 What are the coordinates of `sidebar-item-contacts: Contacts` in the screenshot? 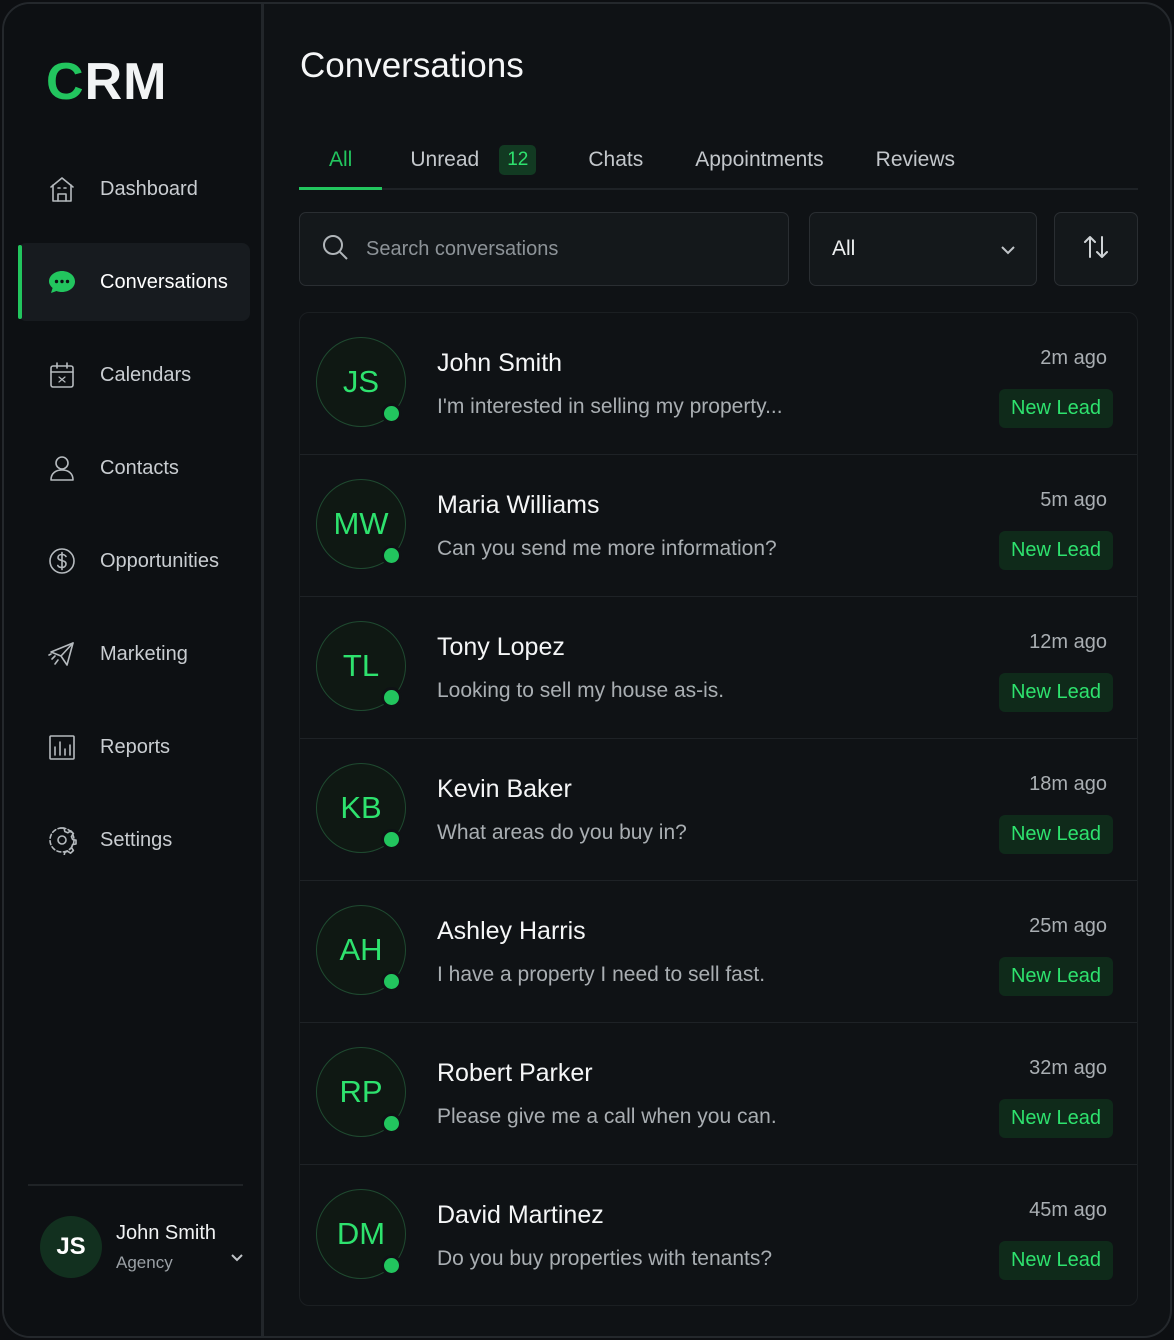 It's located at (134, 468).